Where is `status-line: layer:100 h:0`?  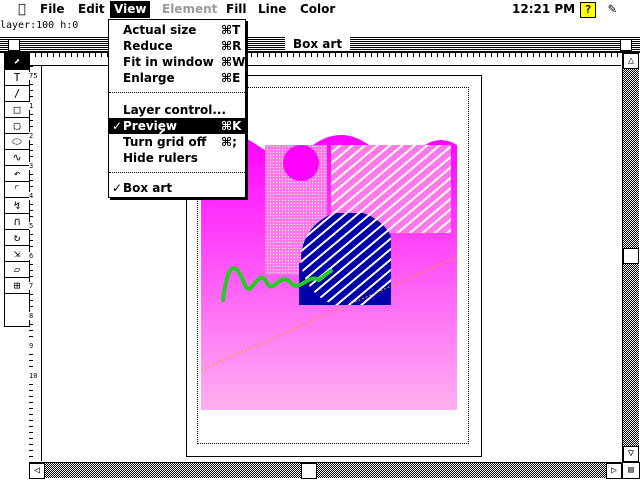 status-line: layer:100 h:0 is located at coordinates (320, 25).